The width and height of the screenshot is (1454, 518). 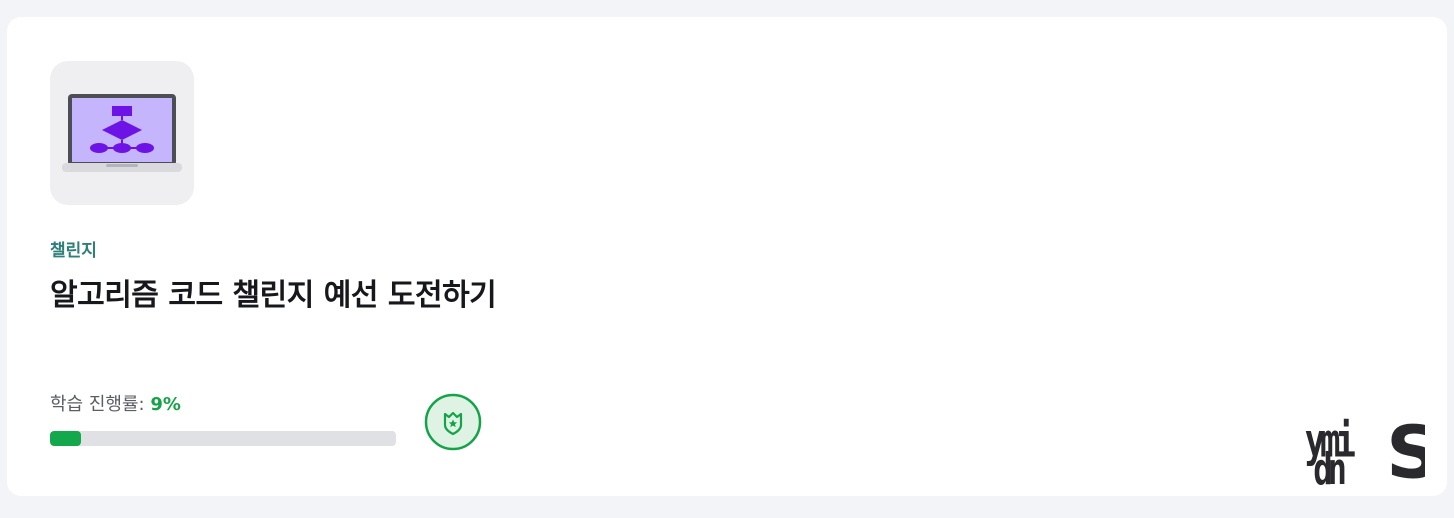 What do you see at coordinates (66, 438) in the screenshot?
I see `progress-bar-fill` at bounding box center [66, 438].